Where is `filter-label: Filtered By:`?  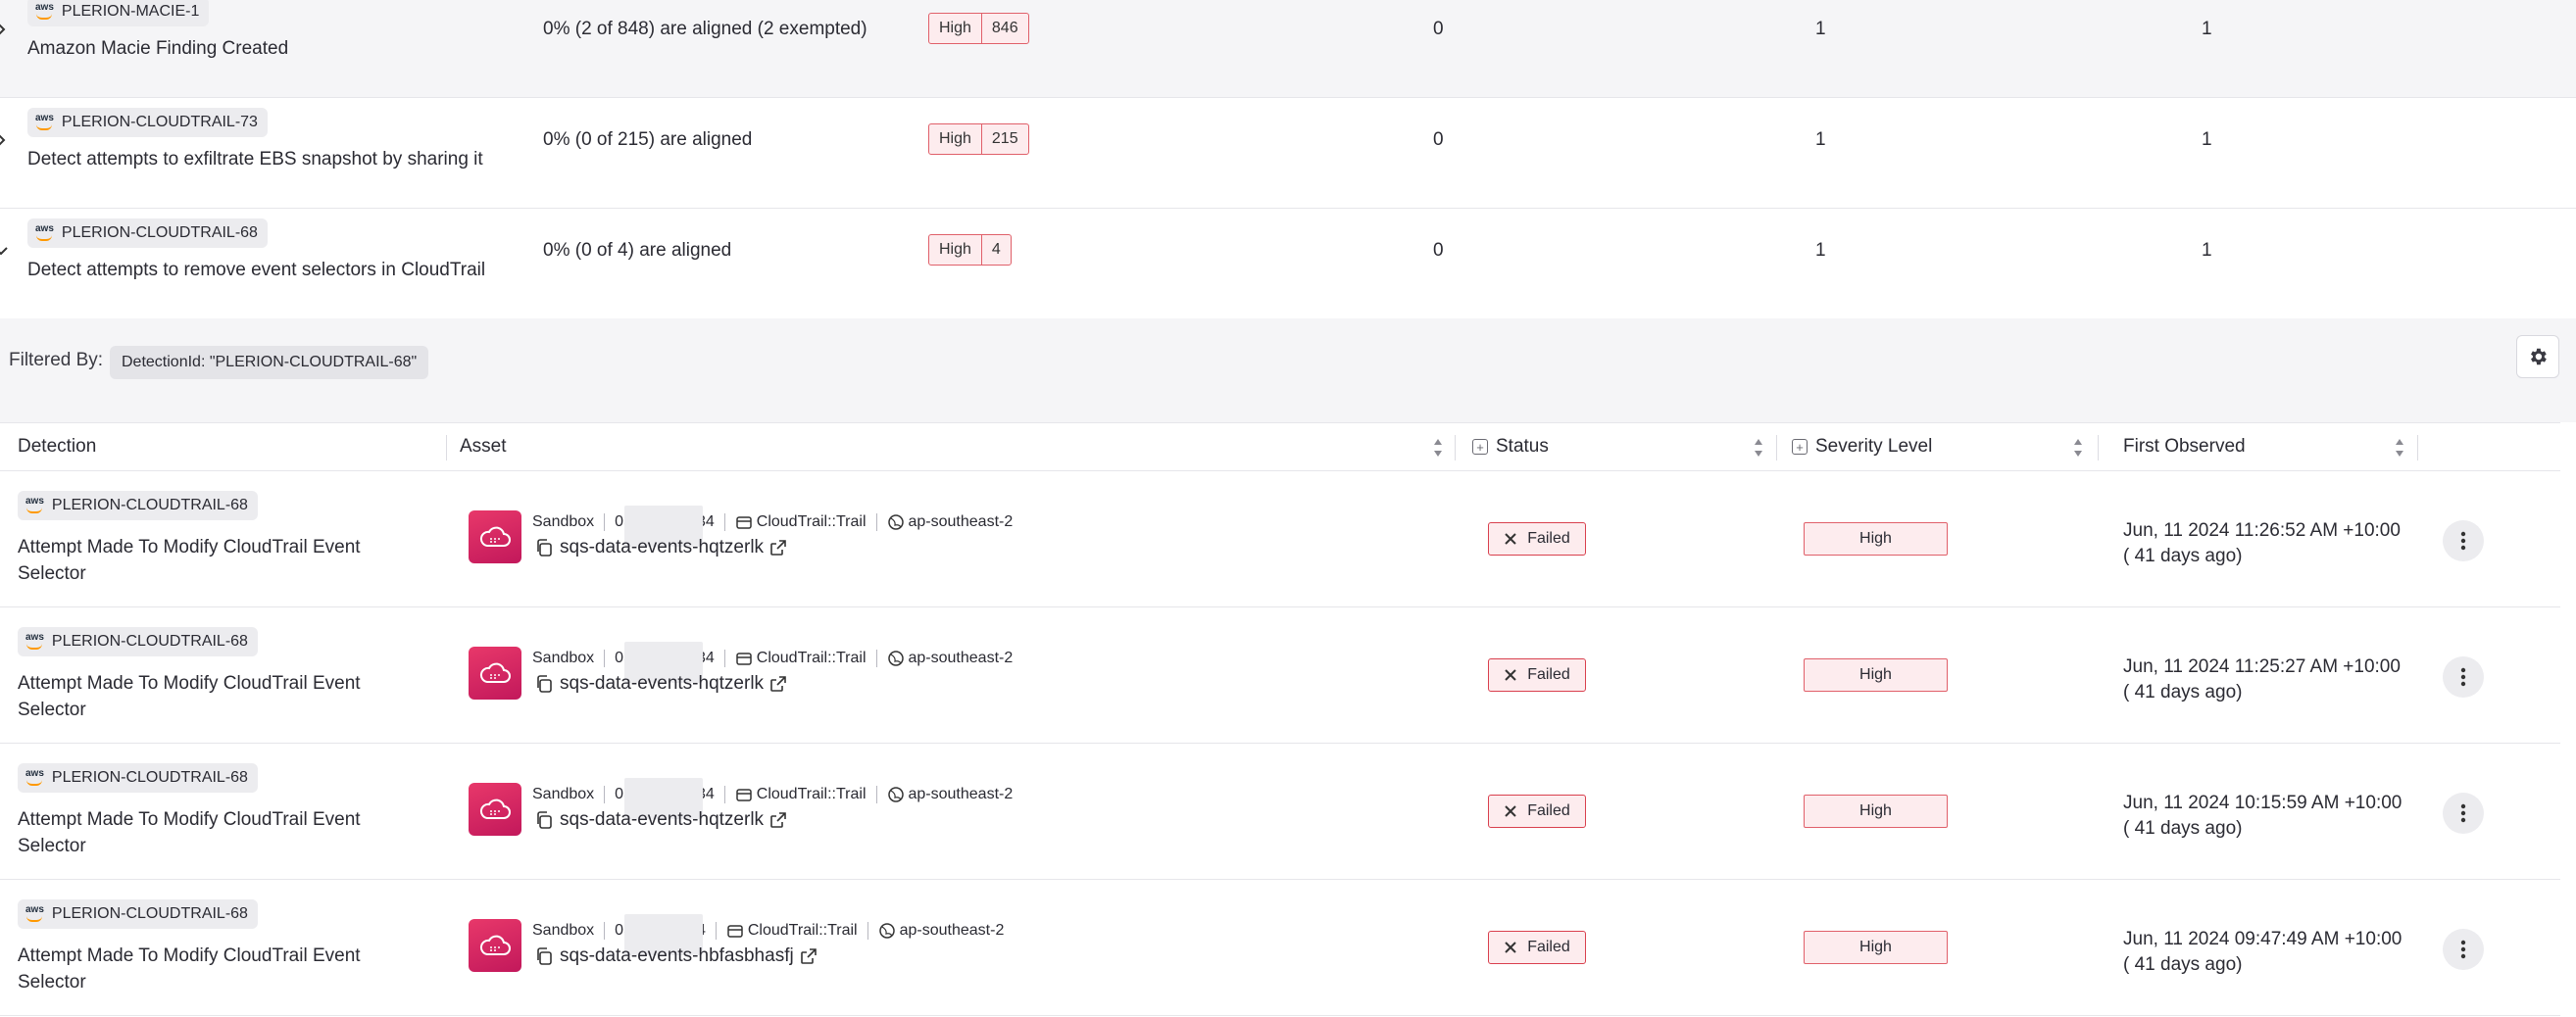 filter-label: Filtered By: is located at coordinates (56, 360).